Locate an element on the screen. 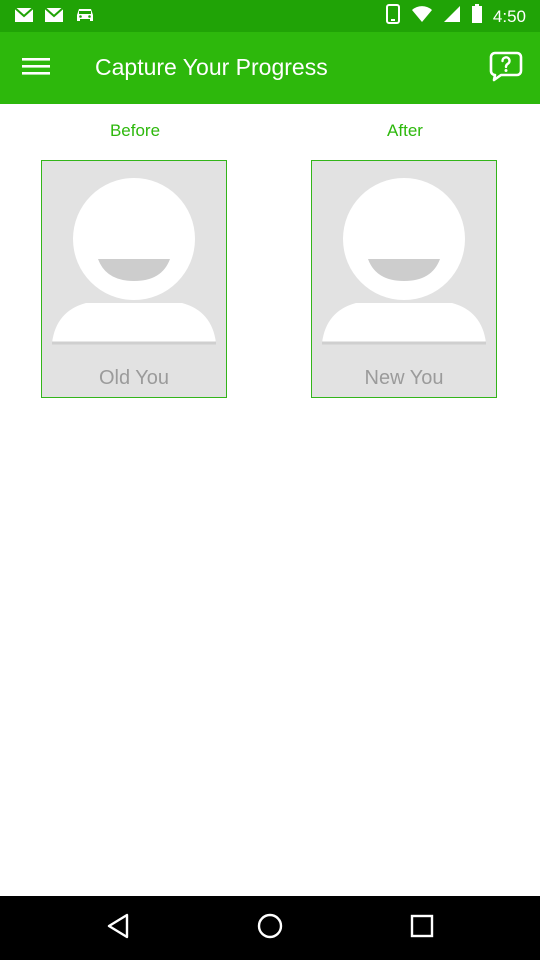 The height and width of the screenshot is (960, 540). app-bar: Capture Your Progress is located at coordinates (270, 68).